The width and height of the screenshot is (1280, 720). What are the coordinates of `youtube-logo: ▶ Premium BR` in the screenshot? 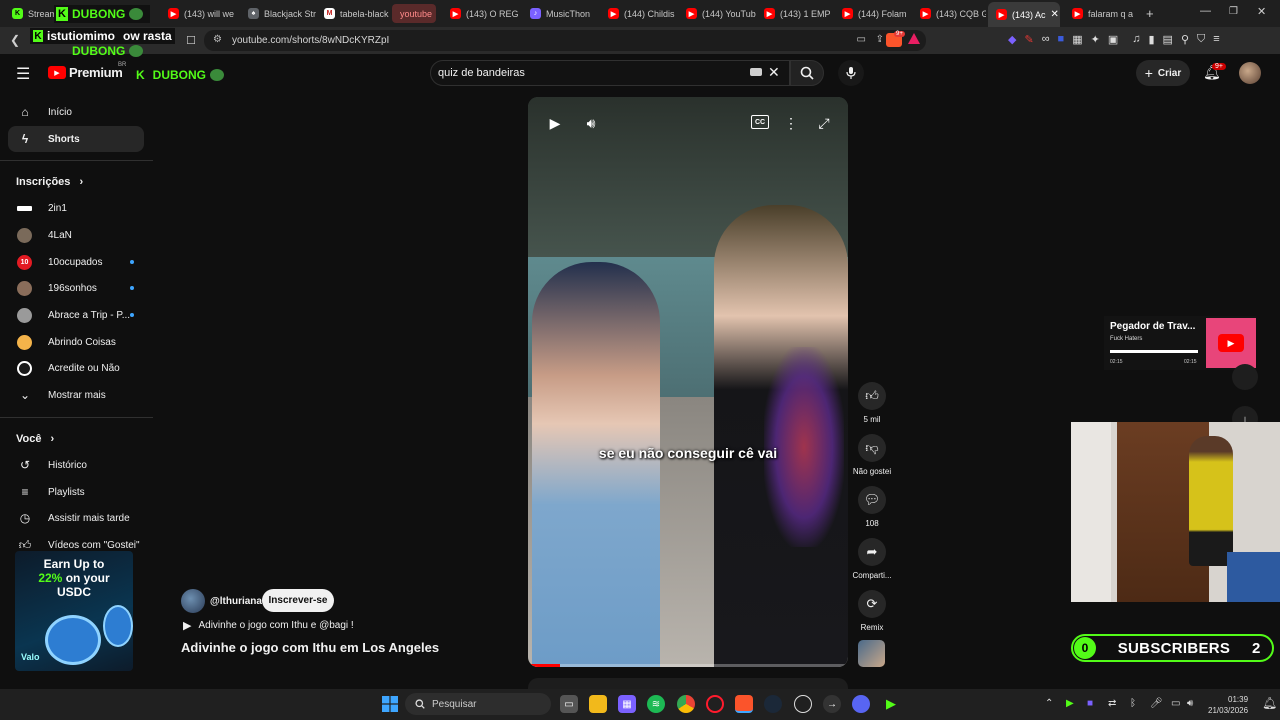 It's located at (87, 71).